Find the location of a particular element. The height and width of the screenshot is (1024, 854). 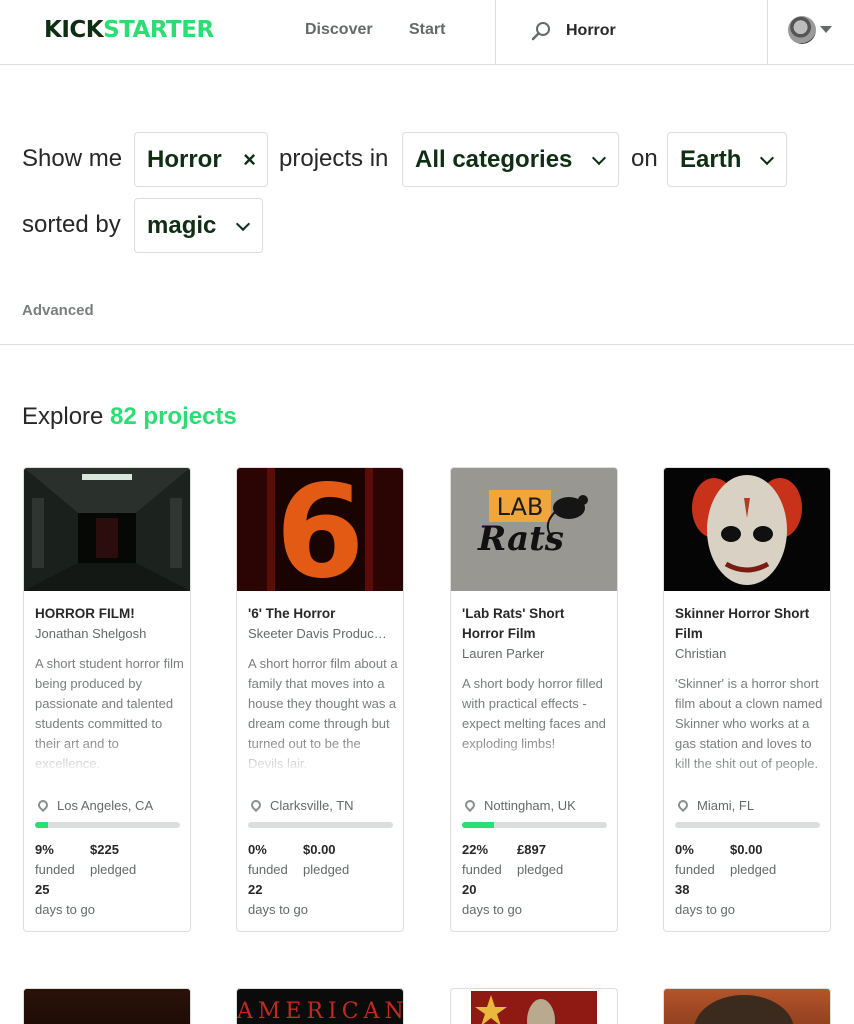

sort-dropdown: magic is located at coordinates (198, 225).